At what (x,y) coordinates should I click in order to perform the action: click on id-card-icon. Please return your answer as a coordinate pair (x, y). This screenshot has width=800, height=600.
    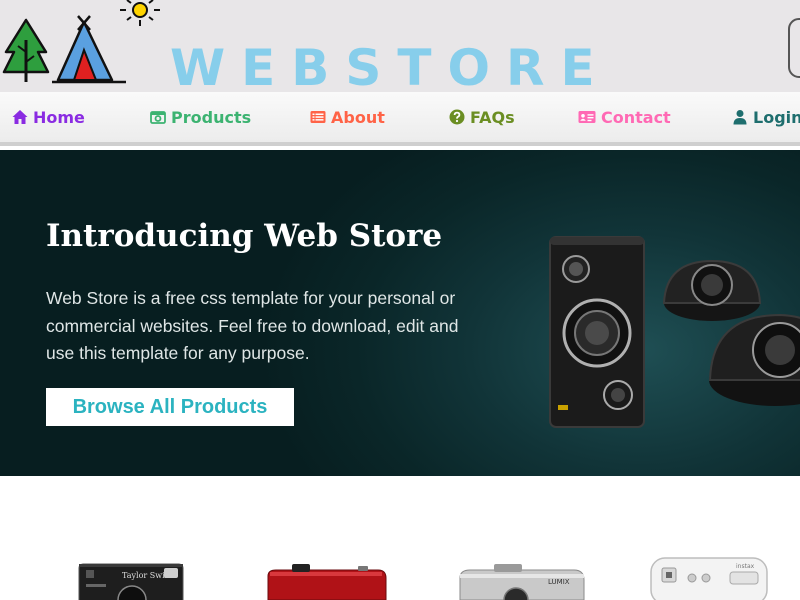
    Looking at the image, I should click on (587, 117).